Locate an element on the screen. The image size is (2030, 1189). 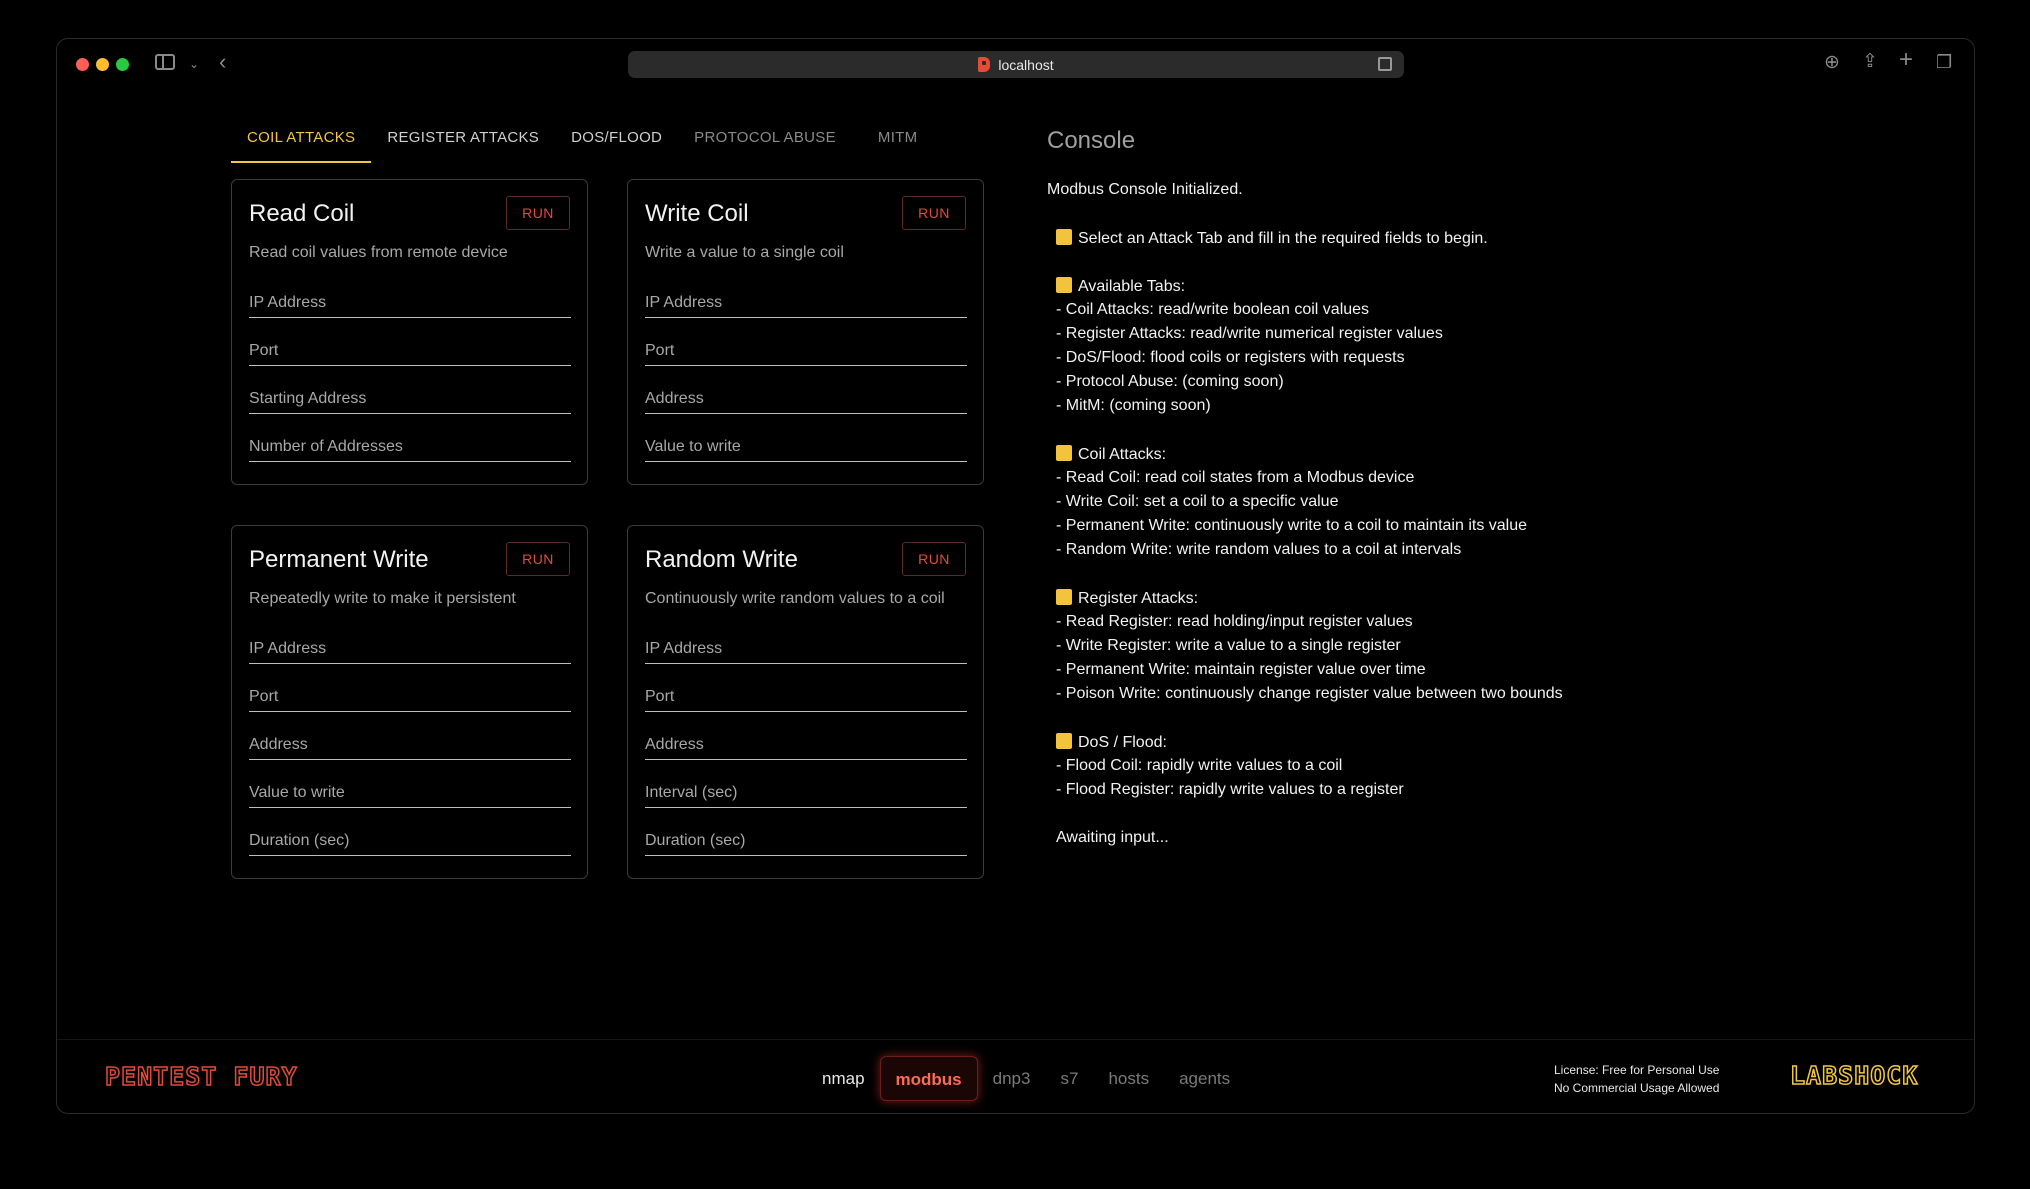
reader-mode-icon is located at coordinates (1385, 64).